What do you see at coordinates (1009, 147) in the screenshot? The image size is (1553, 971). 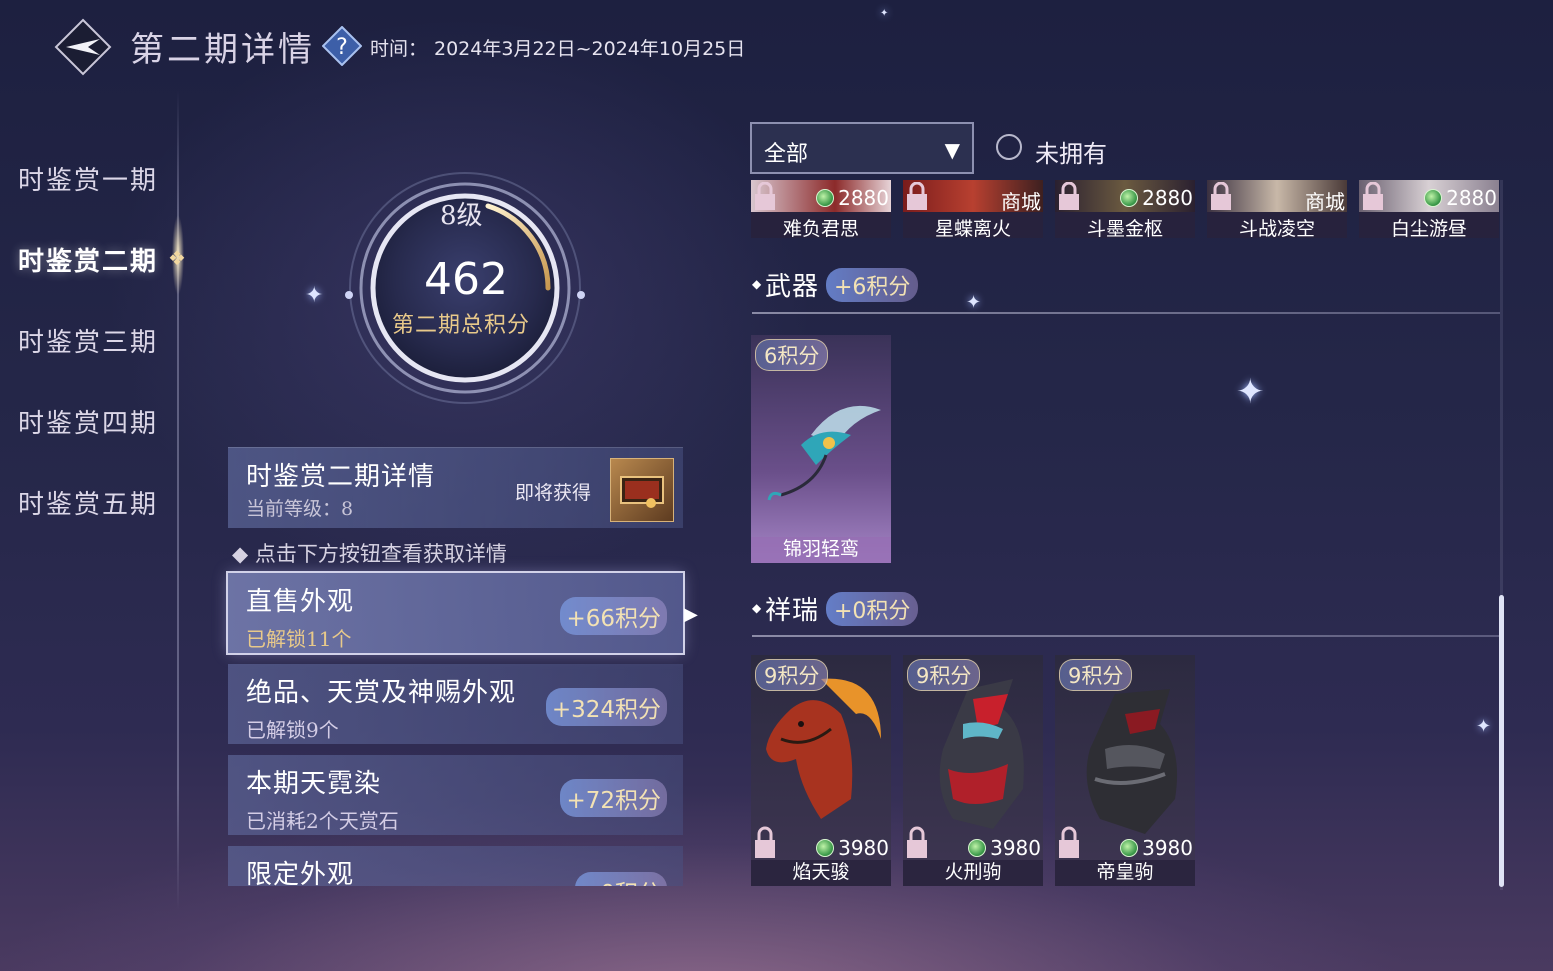 I see `not-owned-radio` at bounding box center [1009, 147].